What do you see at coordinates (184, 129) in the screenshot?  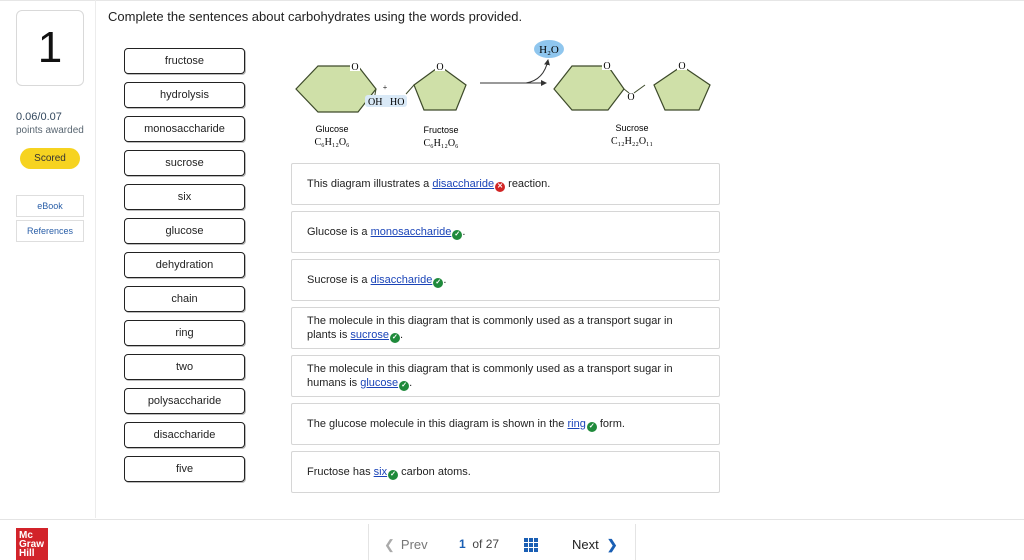 I see `word-chip: monosaccharide` at bounding box center [184, 129].